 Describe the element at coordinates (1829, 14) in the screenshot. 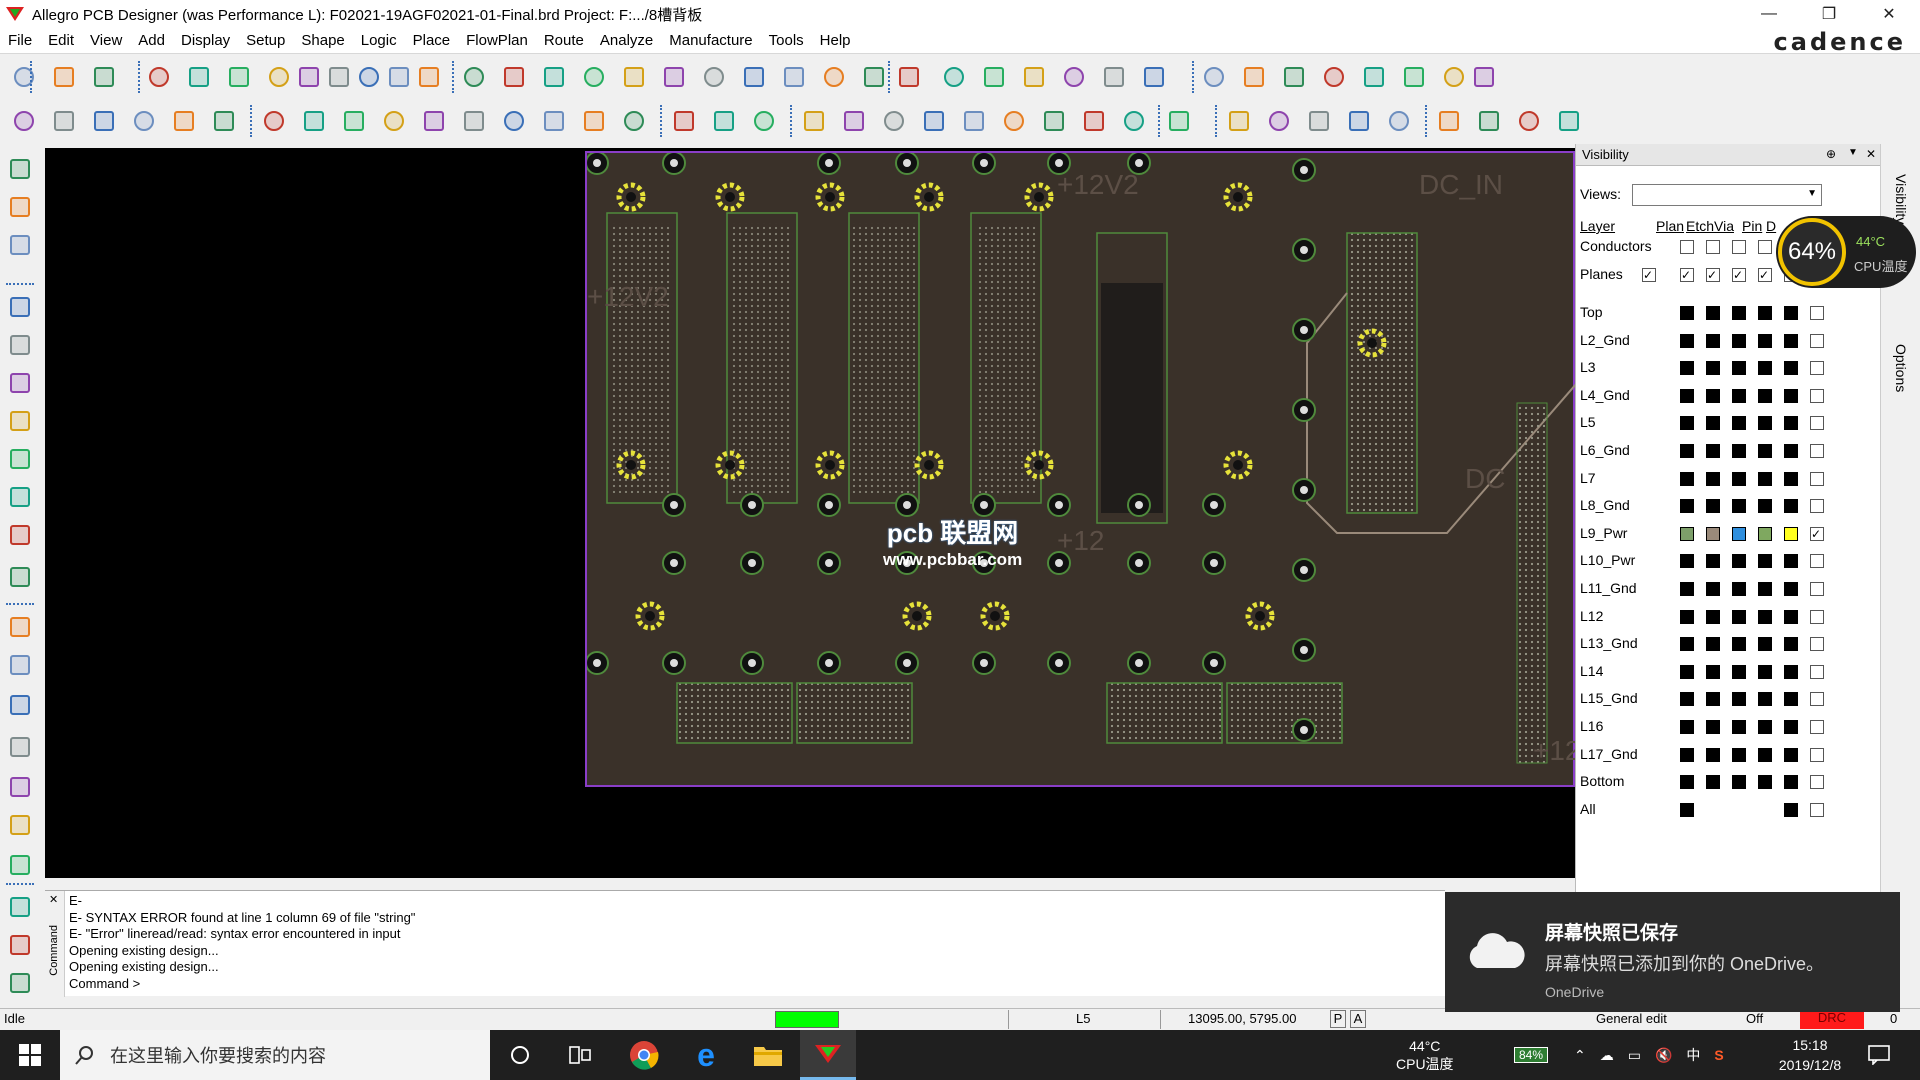

I see `restore-button: ❐` at that location.